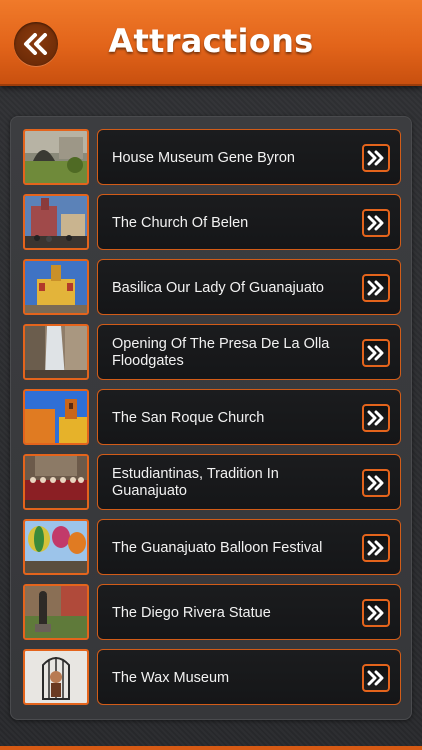 This screenshot has height=750, width=422. I want to click on list-item: The Church Of Belen, so click(212, 222).